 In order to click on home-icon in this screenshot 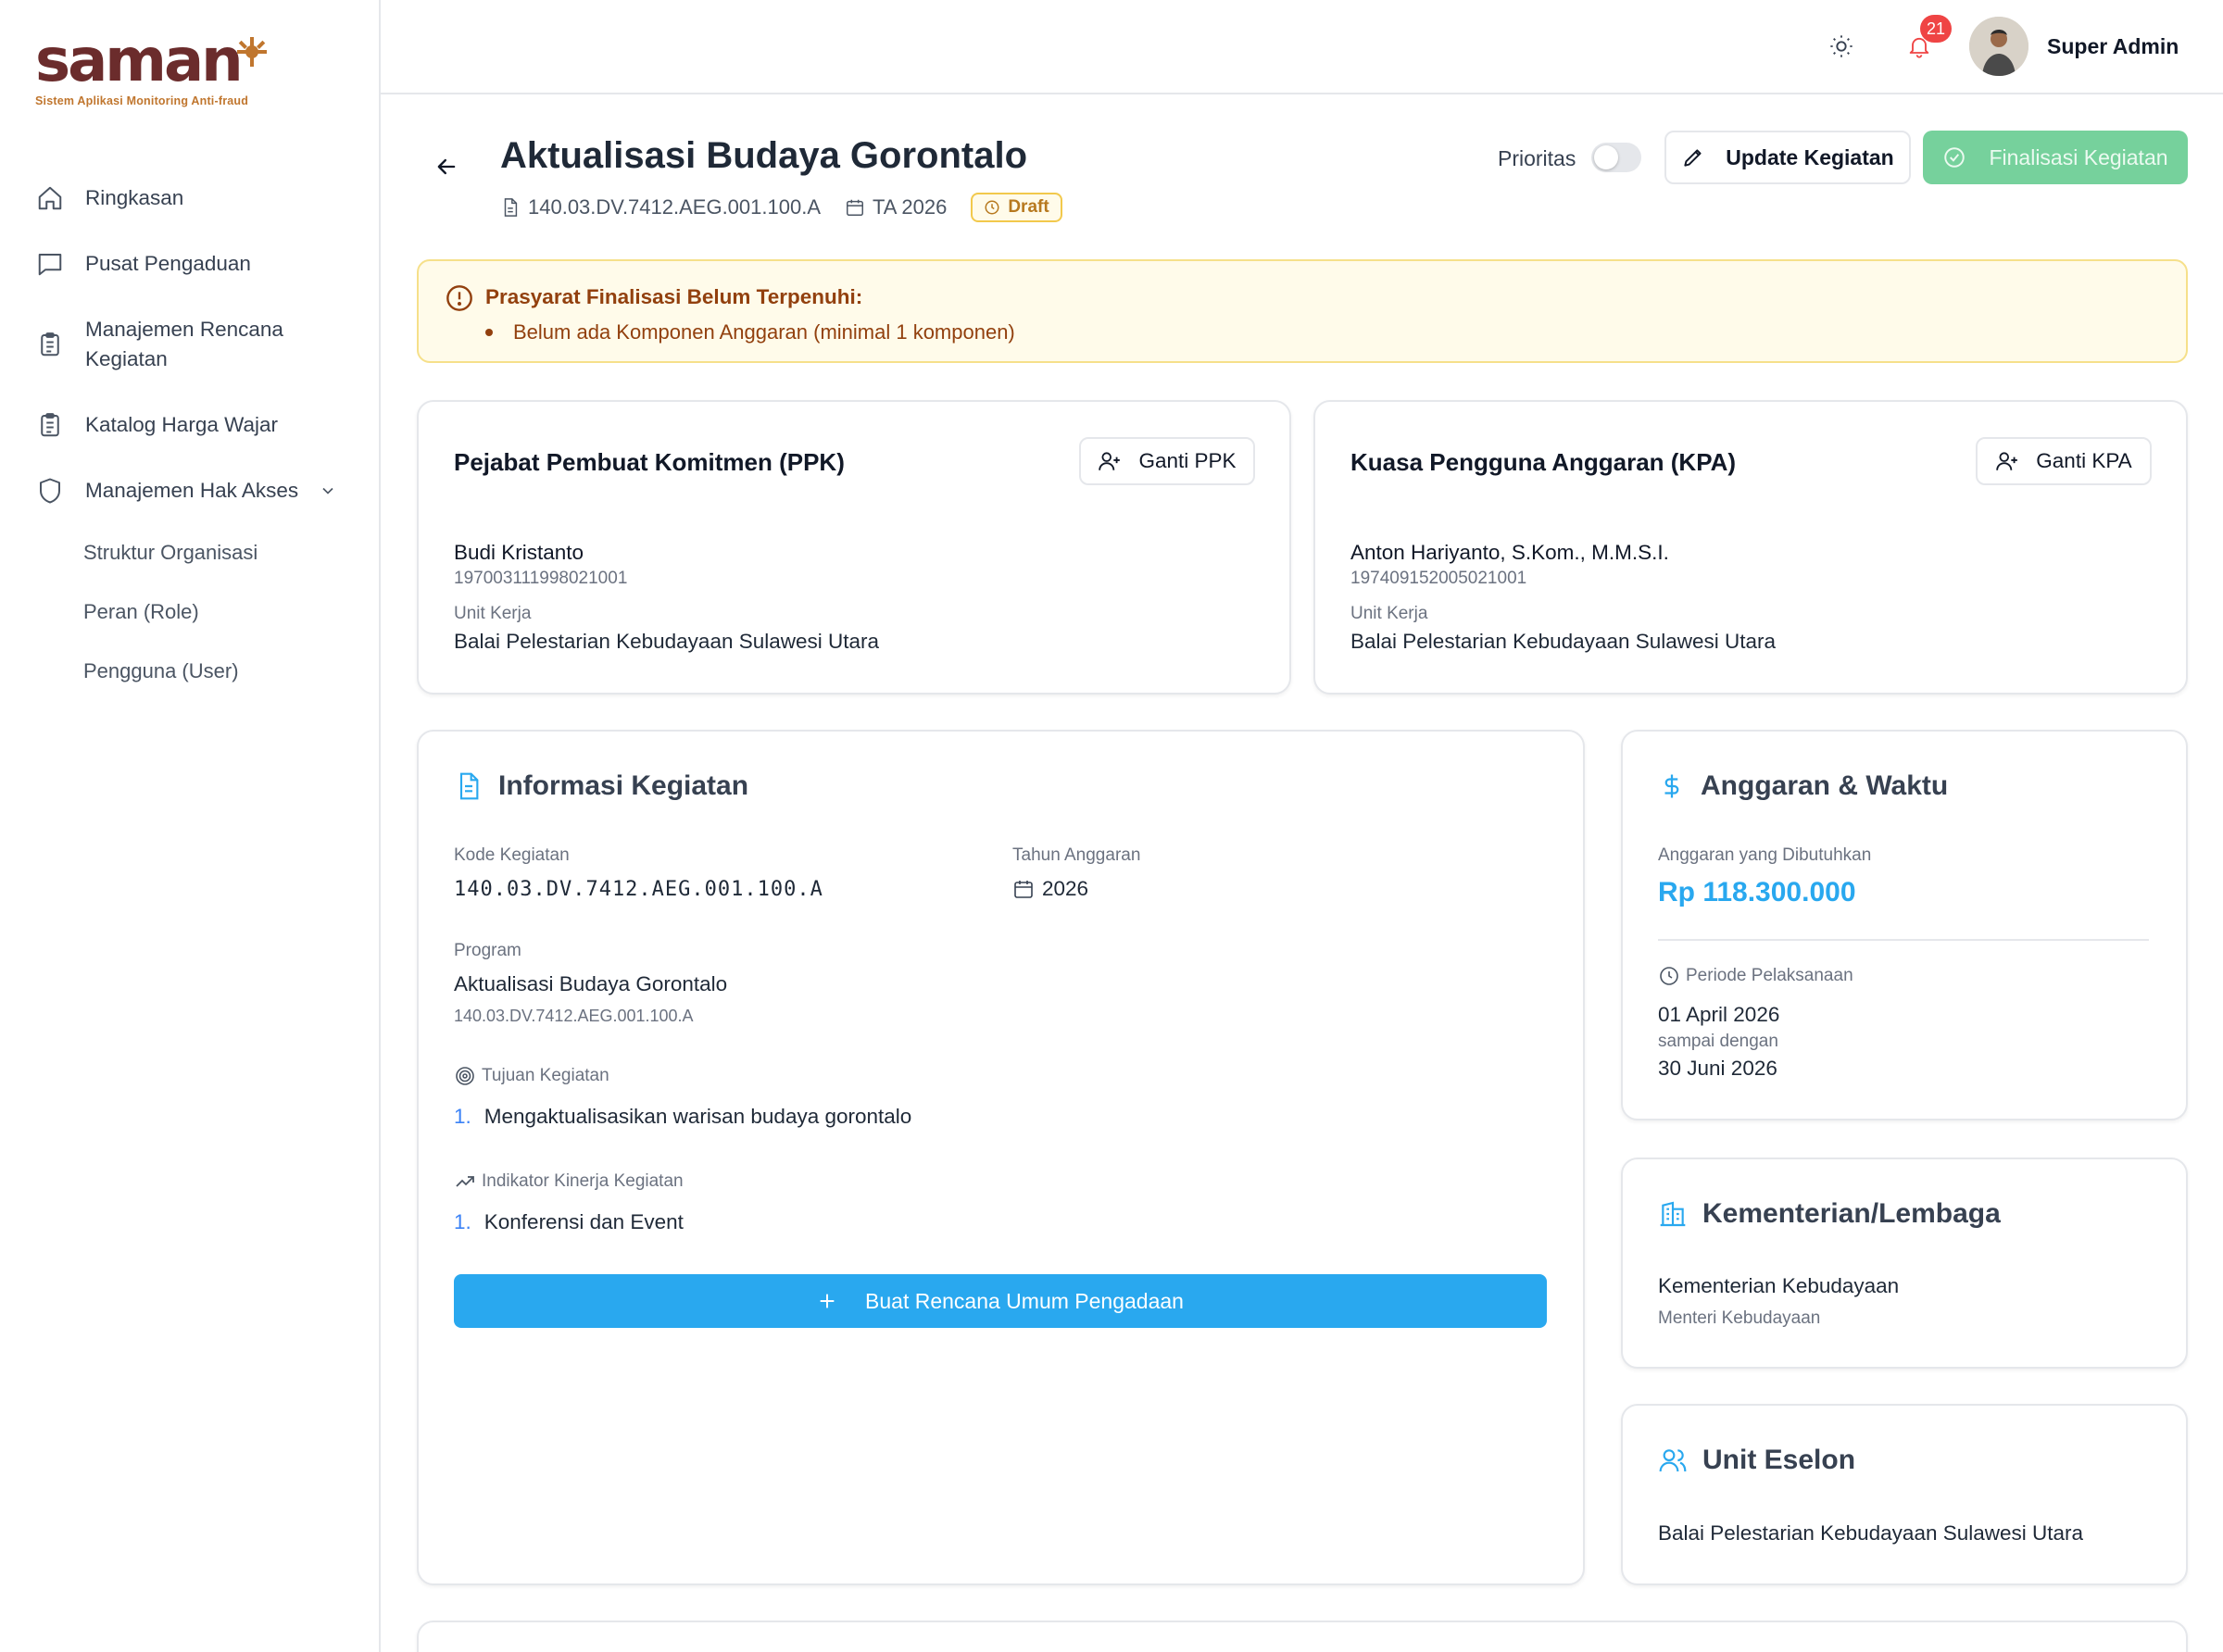, I will do `click(50, 198)`.